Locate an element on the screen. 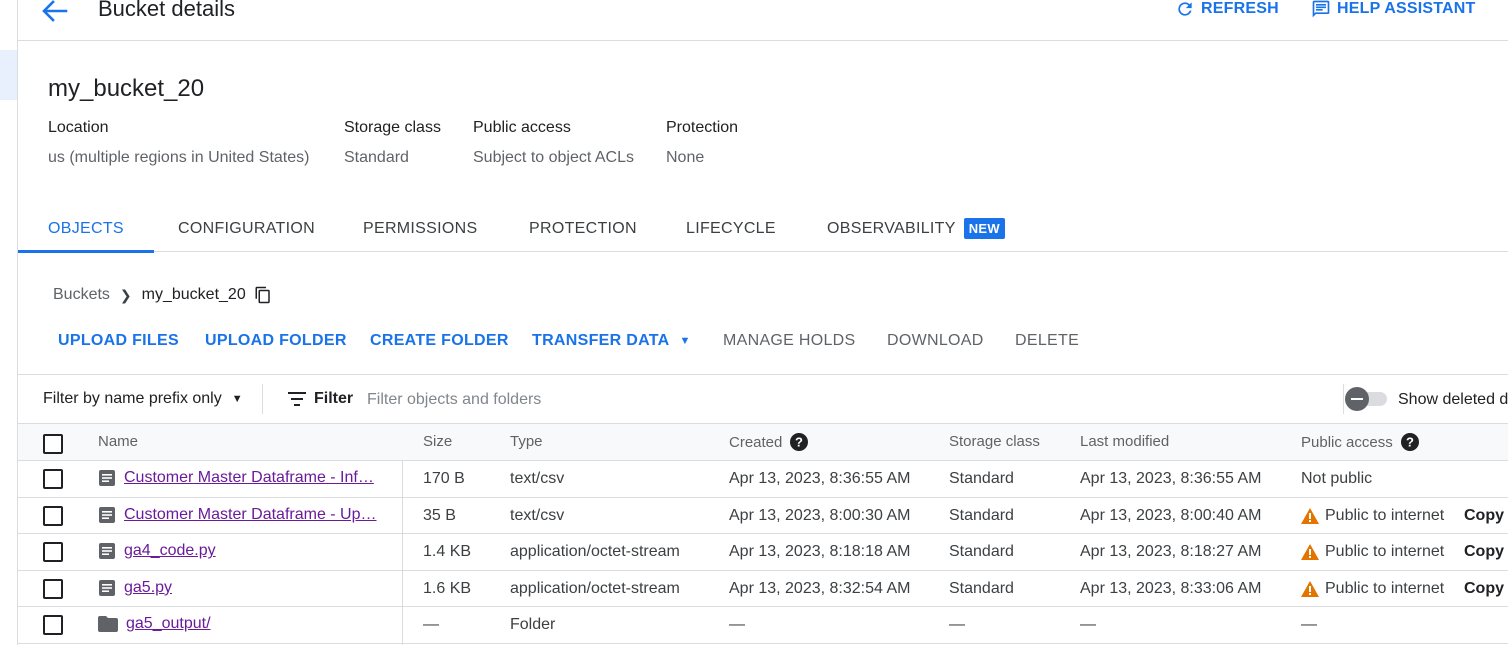  size-cell: 35 B is located at coordinates (439, 515).